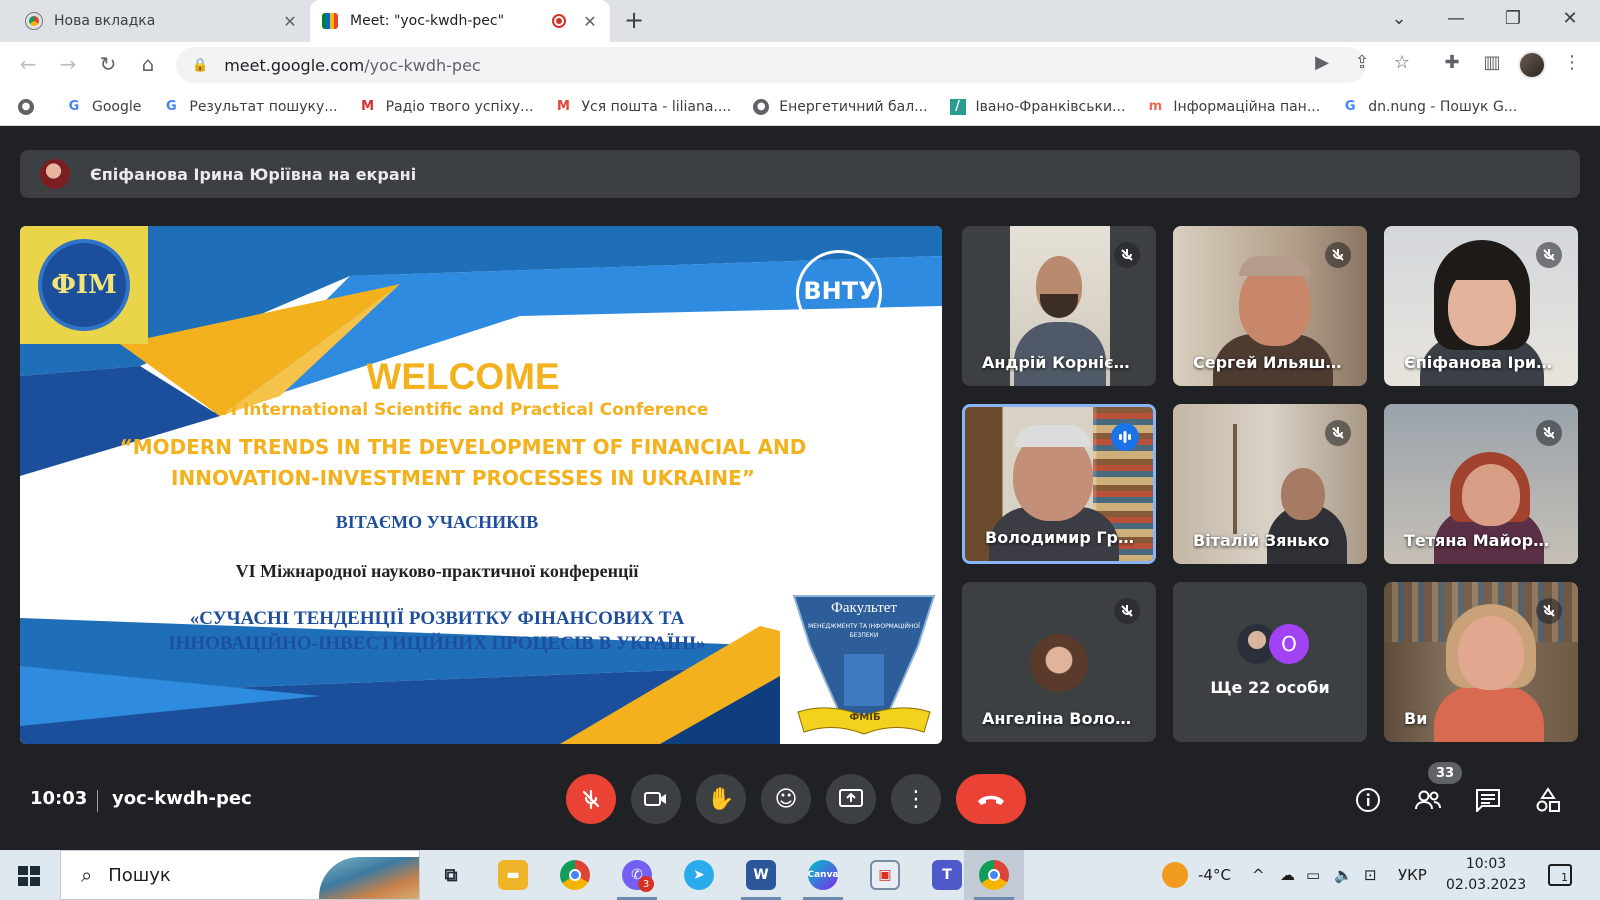 The width and height of the screenshot is (1600, 900). Describe the element at coordinates (1258, 875) in the screenshot. I see `tray-chevron-icon: ^` at that location.